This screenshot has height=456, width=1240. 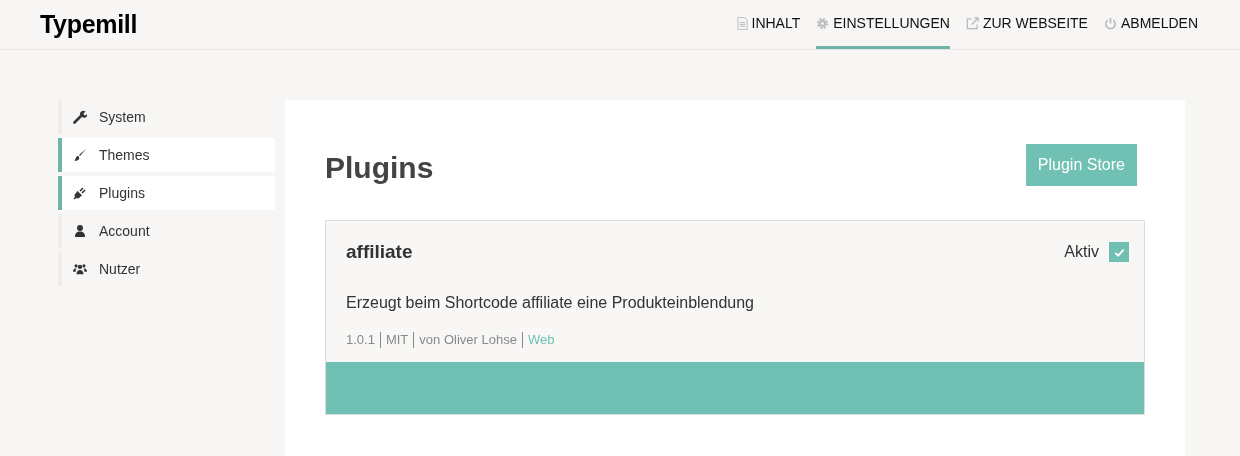 What do you see at coordinates (80, 231) in the screenshot?
I see `user-icon` at bounding box center [80, 231].